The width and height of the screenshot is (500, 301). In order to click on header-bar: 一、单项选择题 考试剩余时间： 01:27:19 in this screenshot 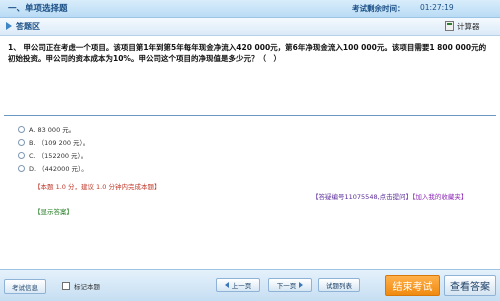, I will do `click(250, 9)`.